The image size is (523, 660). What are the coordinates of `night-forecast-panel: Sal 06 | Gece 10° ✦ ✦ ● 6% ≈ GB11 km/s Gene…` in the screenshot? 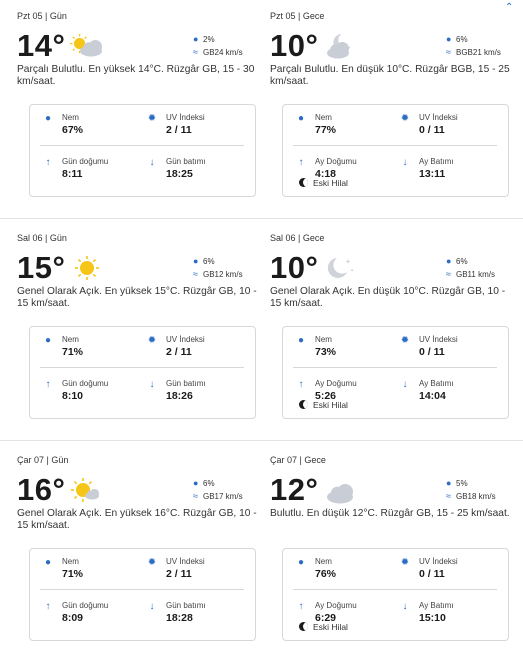 It's located at (392, 334).